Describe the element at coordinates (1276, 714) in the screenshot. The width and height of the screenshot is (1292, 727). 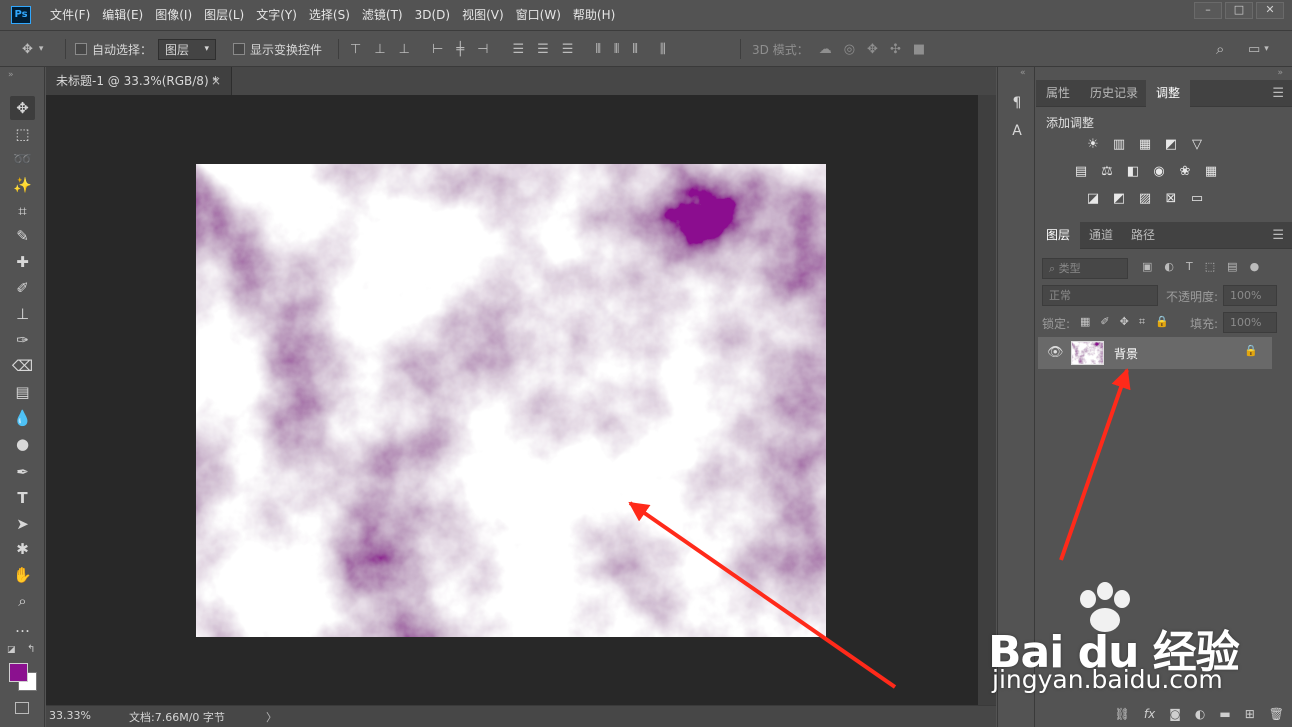
I see `delete-layer-icon: 🗑` at that location.